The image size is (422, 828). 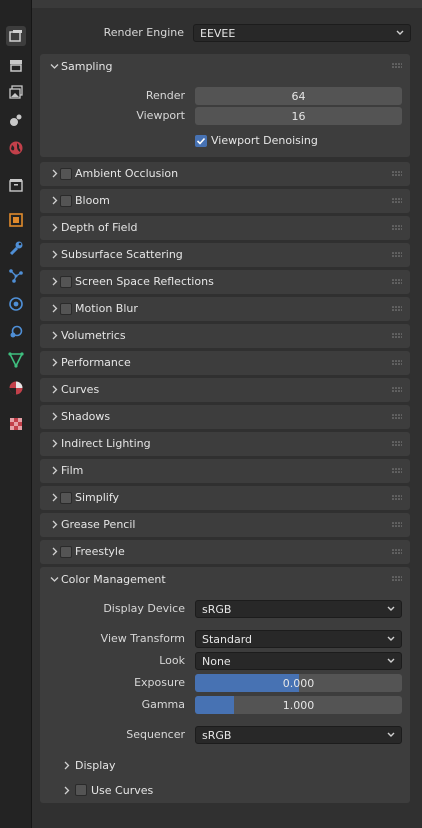 I want to click on gamma-label: Gamma, so click(x=163, y=704).